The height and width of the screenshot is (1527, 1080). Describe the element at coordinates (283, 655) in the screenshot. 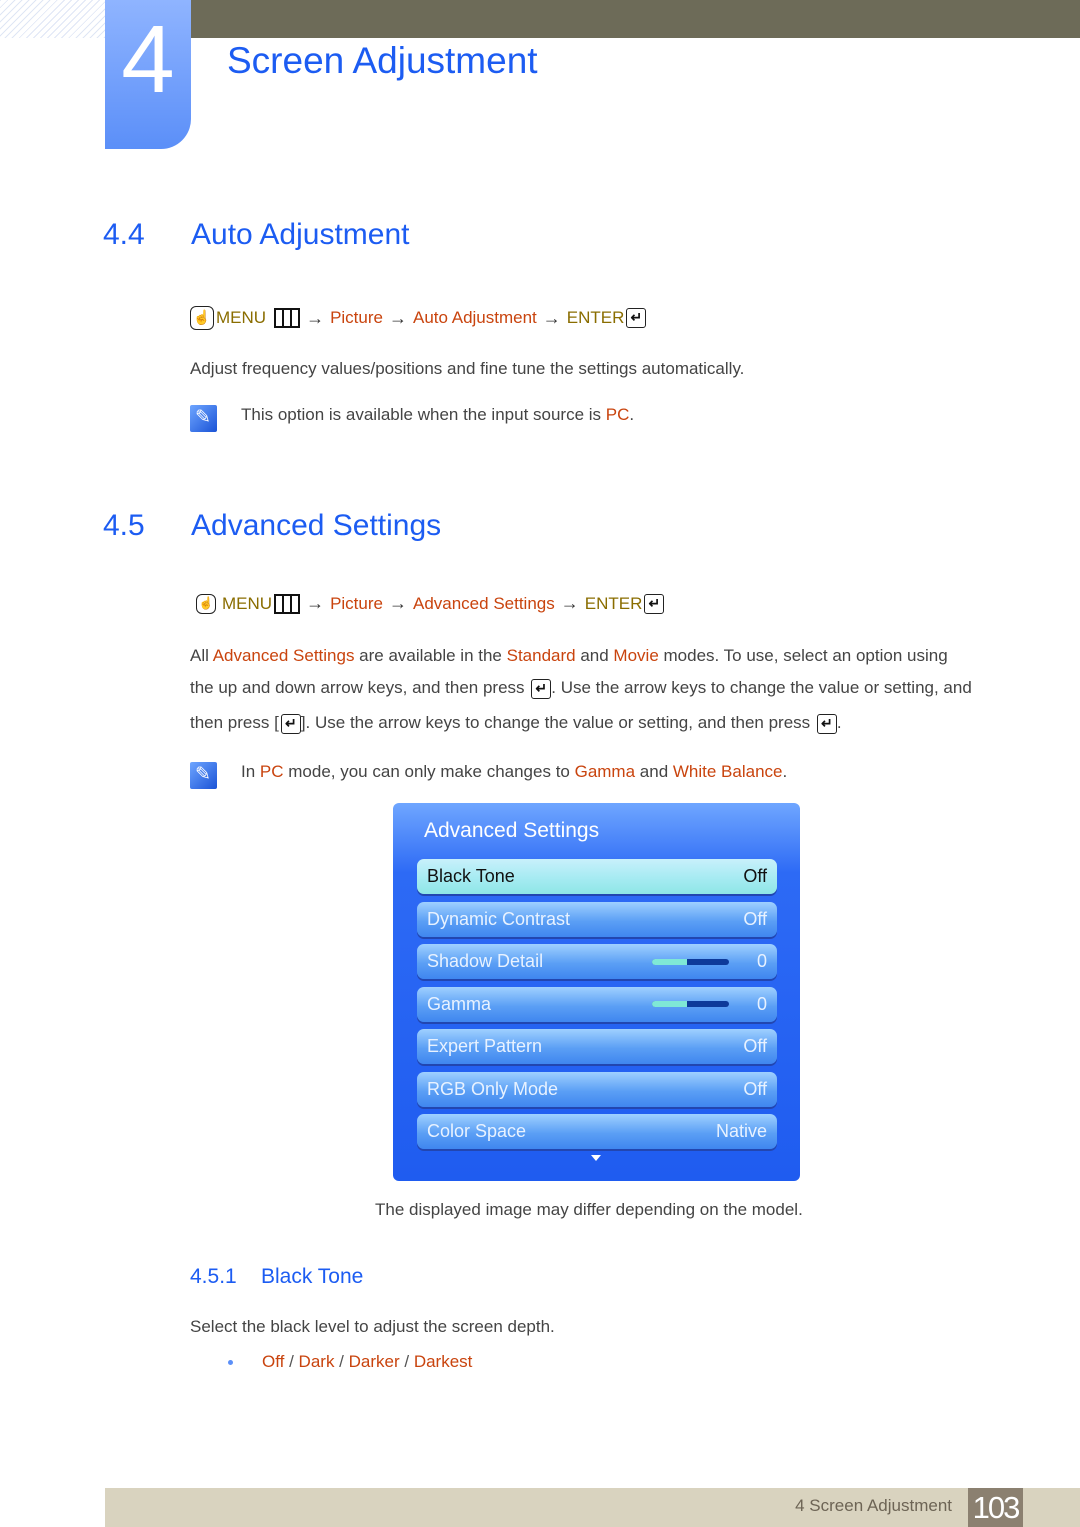

I see `highlight-advanced-settings: Advanced Settings` at that location.